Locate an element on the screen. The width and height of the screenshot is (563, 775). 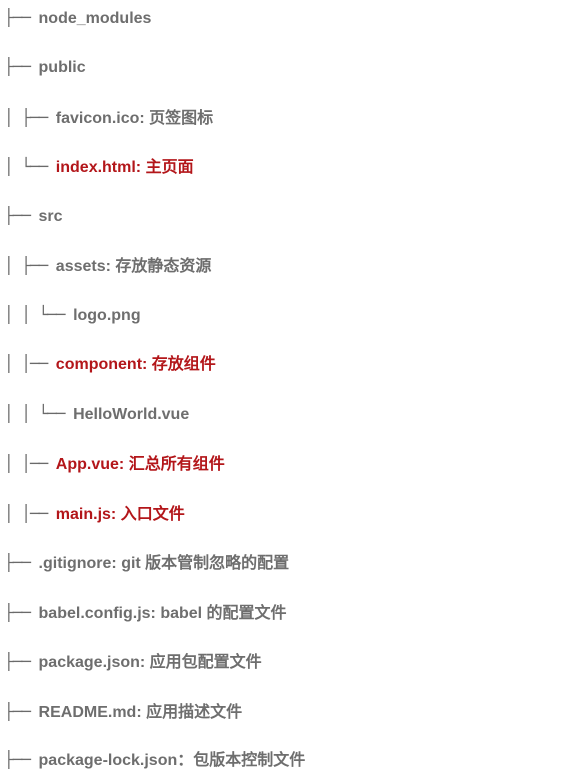
tree-row-helloworld: │ │ └── HelloWorld.vue is located at coordinates (96, 414).